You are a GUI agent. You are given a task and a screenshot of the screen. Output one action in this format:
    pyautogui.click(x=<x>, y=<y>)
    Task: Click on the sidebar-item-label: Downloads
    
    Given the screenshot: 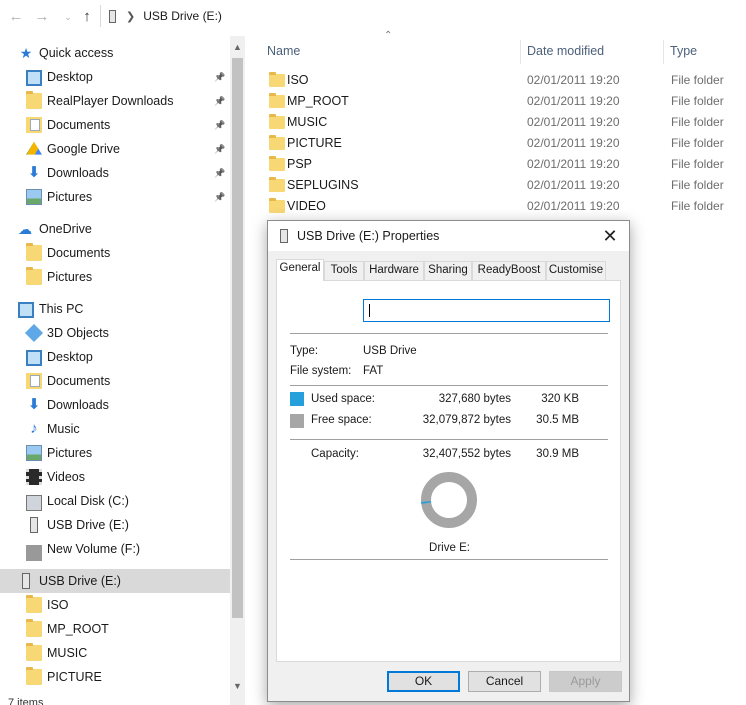 What is the action you would take?
    pyautogui.click(x=78, y=173)
    